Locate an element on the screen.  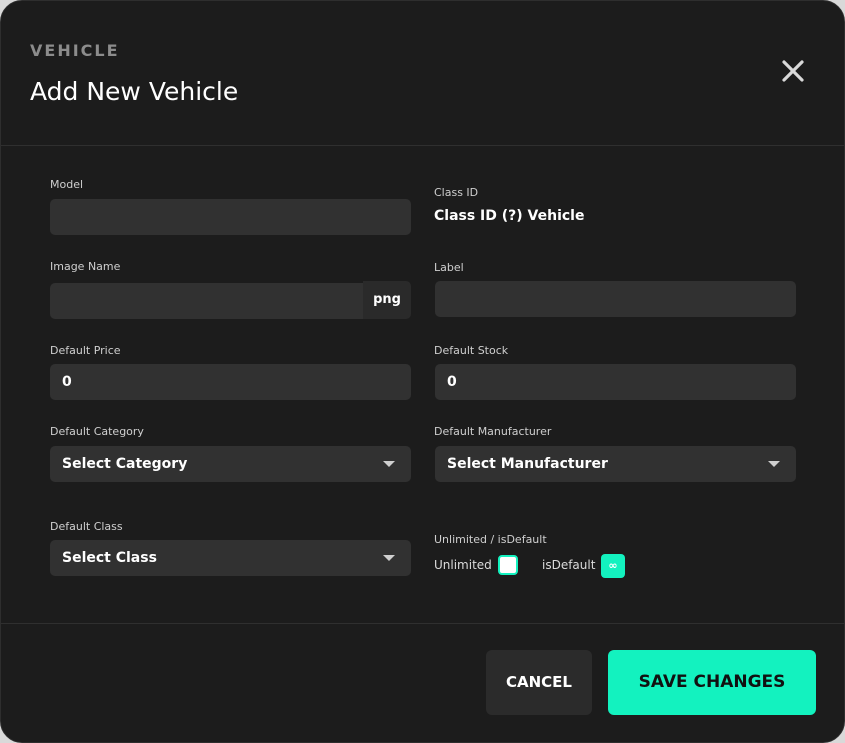
save-changes-button: SAVE CHANGES is located at coordinates (712, 682).